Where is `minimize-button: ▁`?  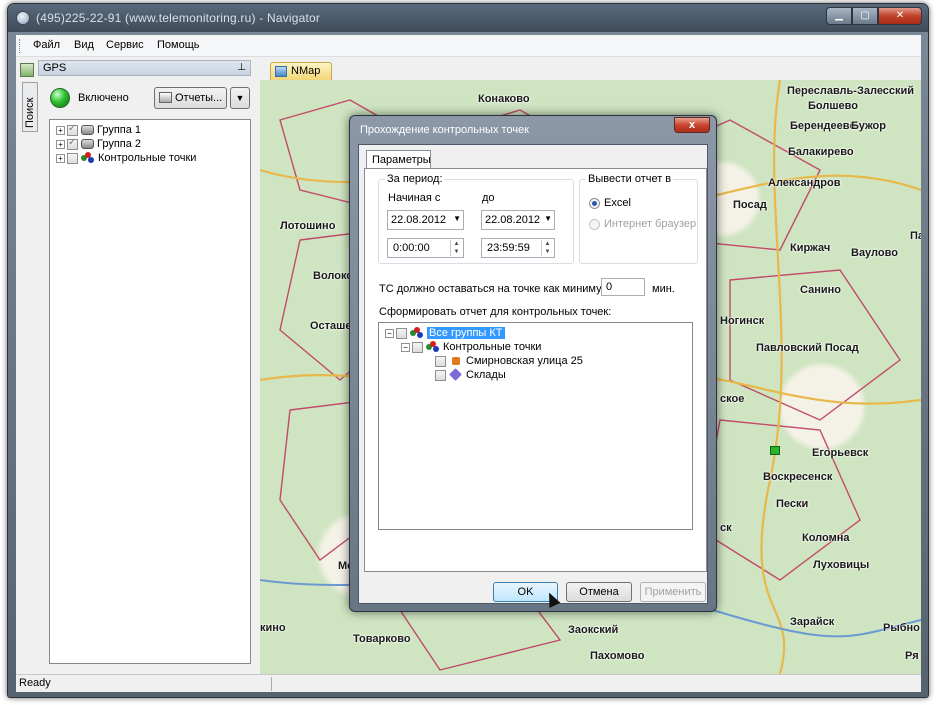 minimize-button: ▁ is located at coordinates (839, 16).